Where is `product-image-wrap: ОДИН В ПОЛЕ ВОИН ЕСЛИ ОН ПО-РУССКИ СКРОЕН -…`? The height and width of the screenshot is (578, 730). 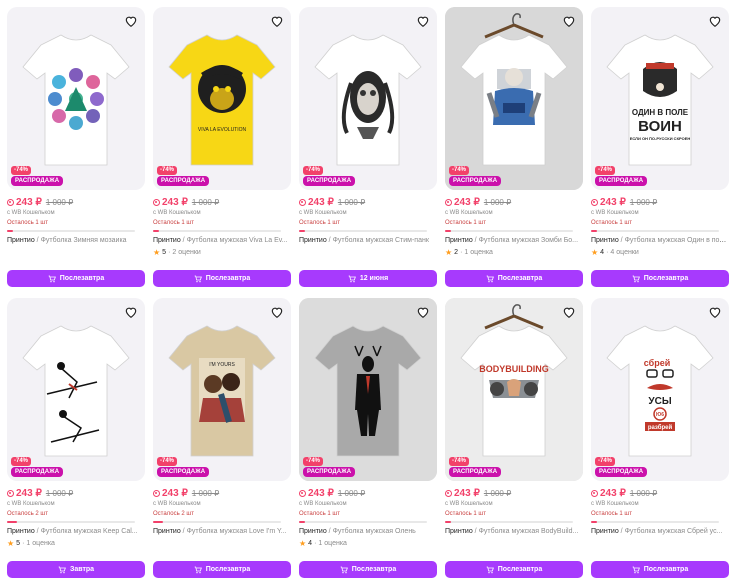 product-image-wrap: ОДИН В ПОЛЕ ВОИН ЕСЛИ ОН ПО-РУССКИ СКРОЕН -… is located at coordinates (660, 98).